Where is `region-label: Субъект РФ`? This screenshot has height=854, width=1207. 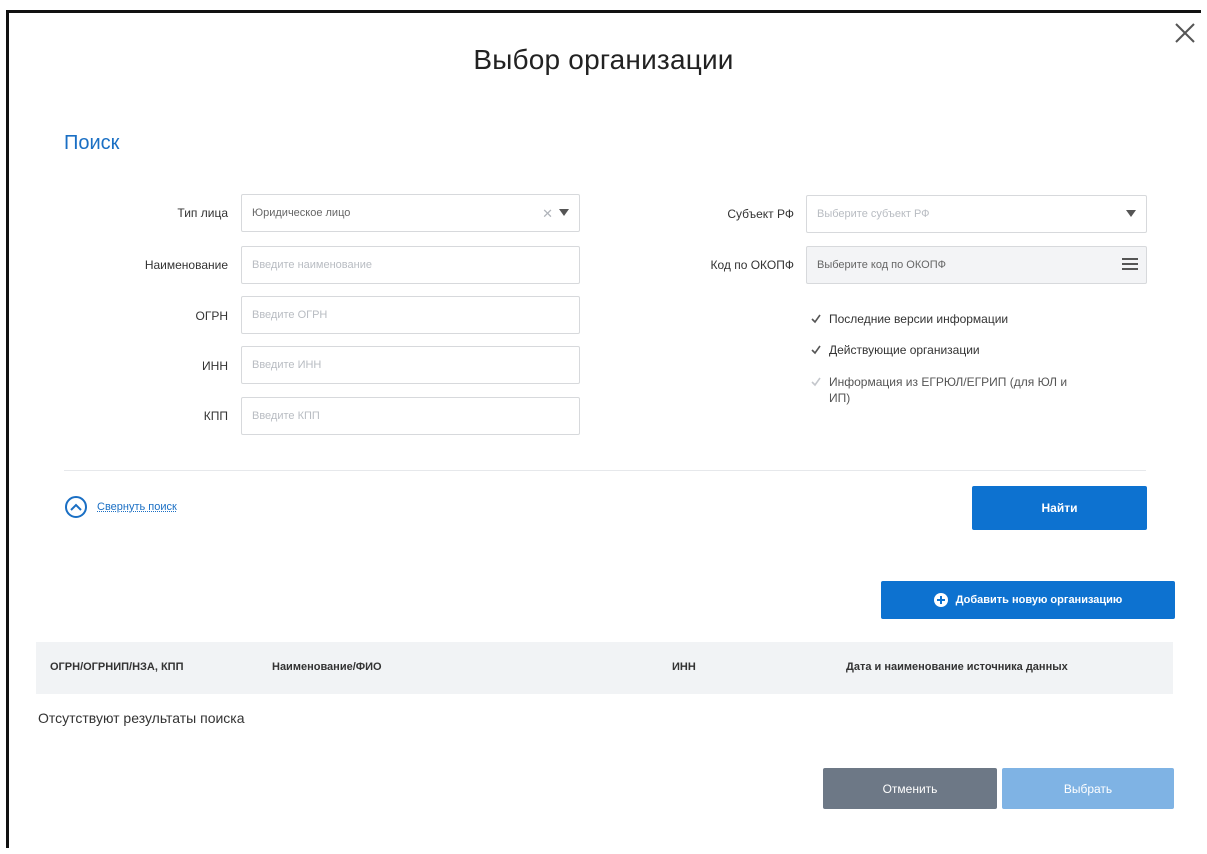
region-label: Субъект РФ is located at coordinates (760, 214).